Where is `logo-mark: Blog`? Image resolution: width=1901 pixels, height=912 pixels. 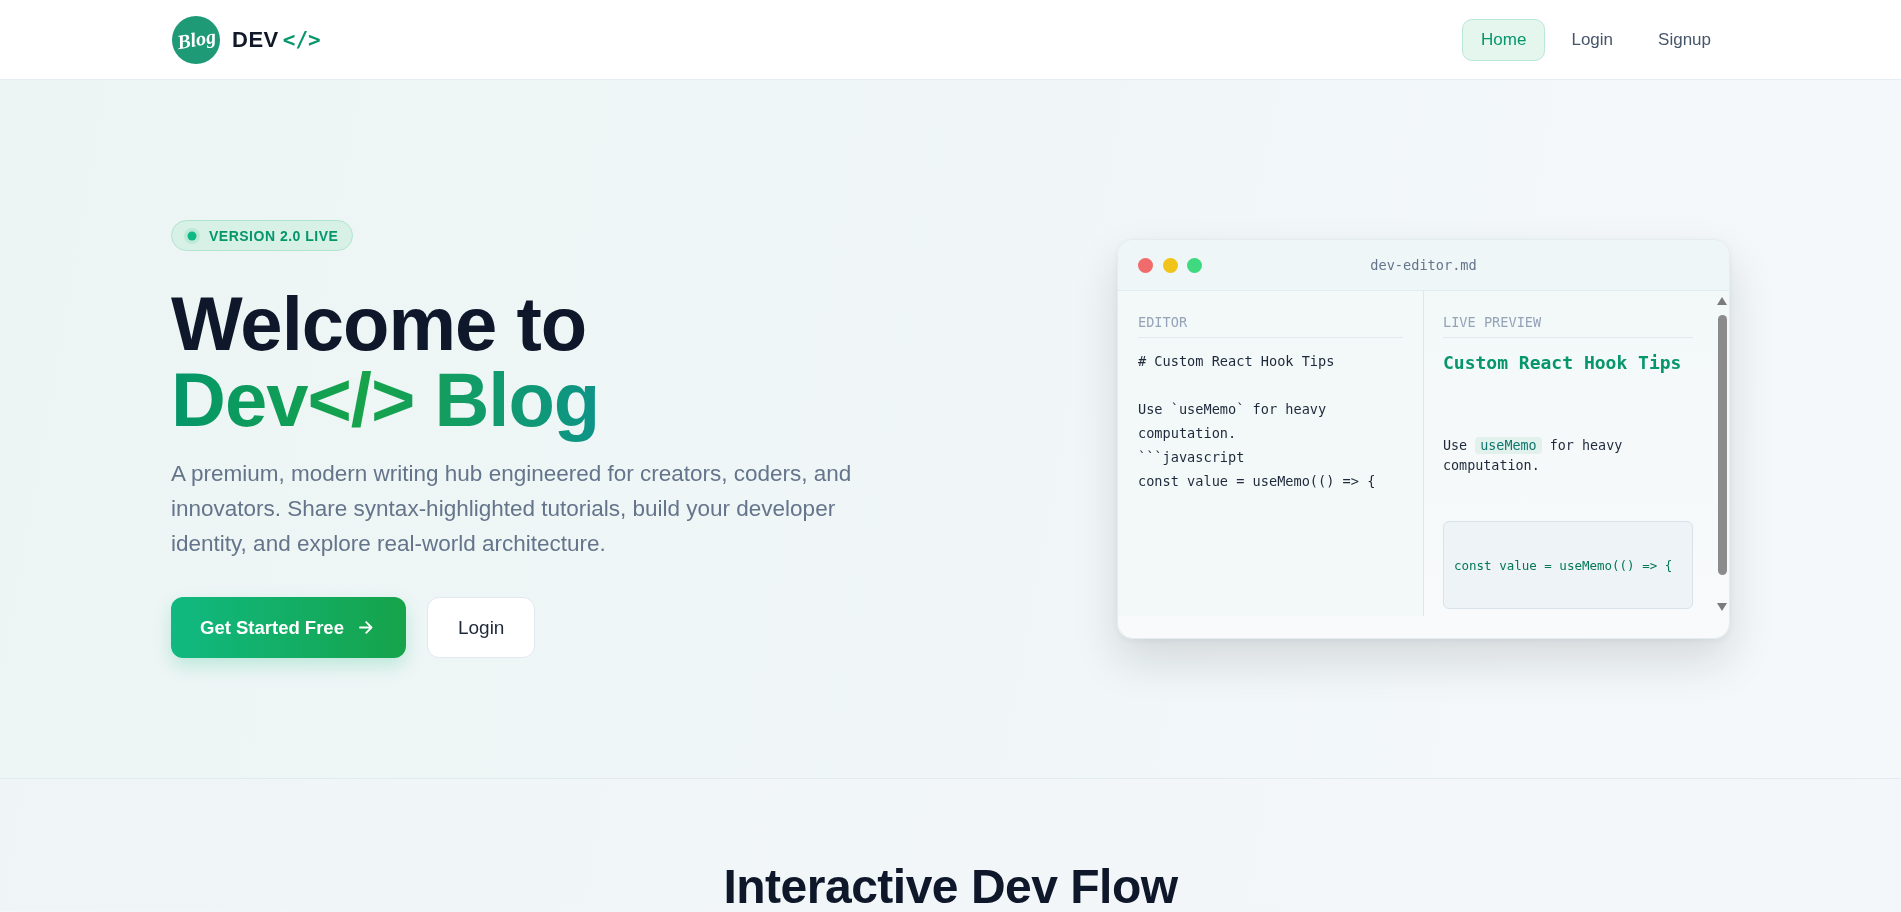
logo-mark: Blog is located at coordinates (196, 39).